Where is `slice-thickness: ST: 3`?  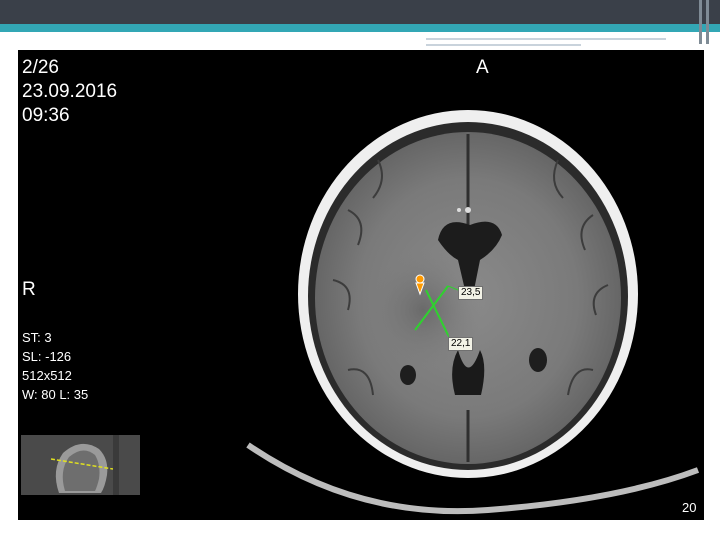 slice-thickness: ST: 3 is located at coordinates (37, 337).